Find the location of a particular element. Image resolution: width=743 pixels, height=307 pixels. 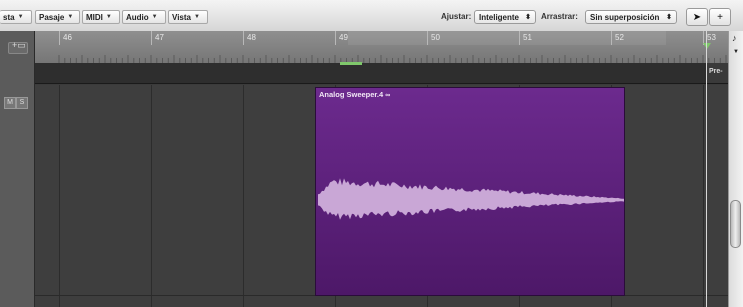

loop-icon: ∞ is located at coordinates (388, 95).